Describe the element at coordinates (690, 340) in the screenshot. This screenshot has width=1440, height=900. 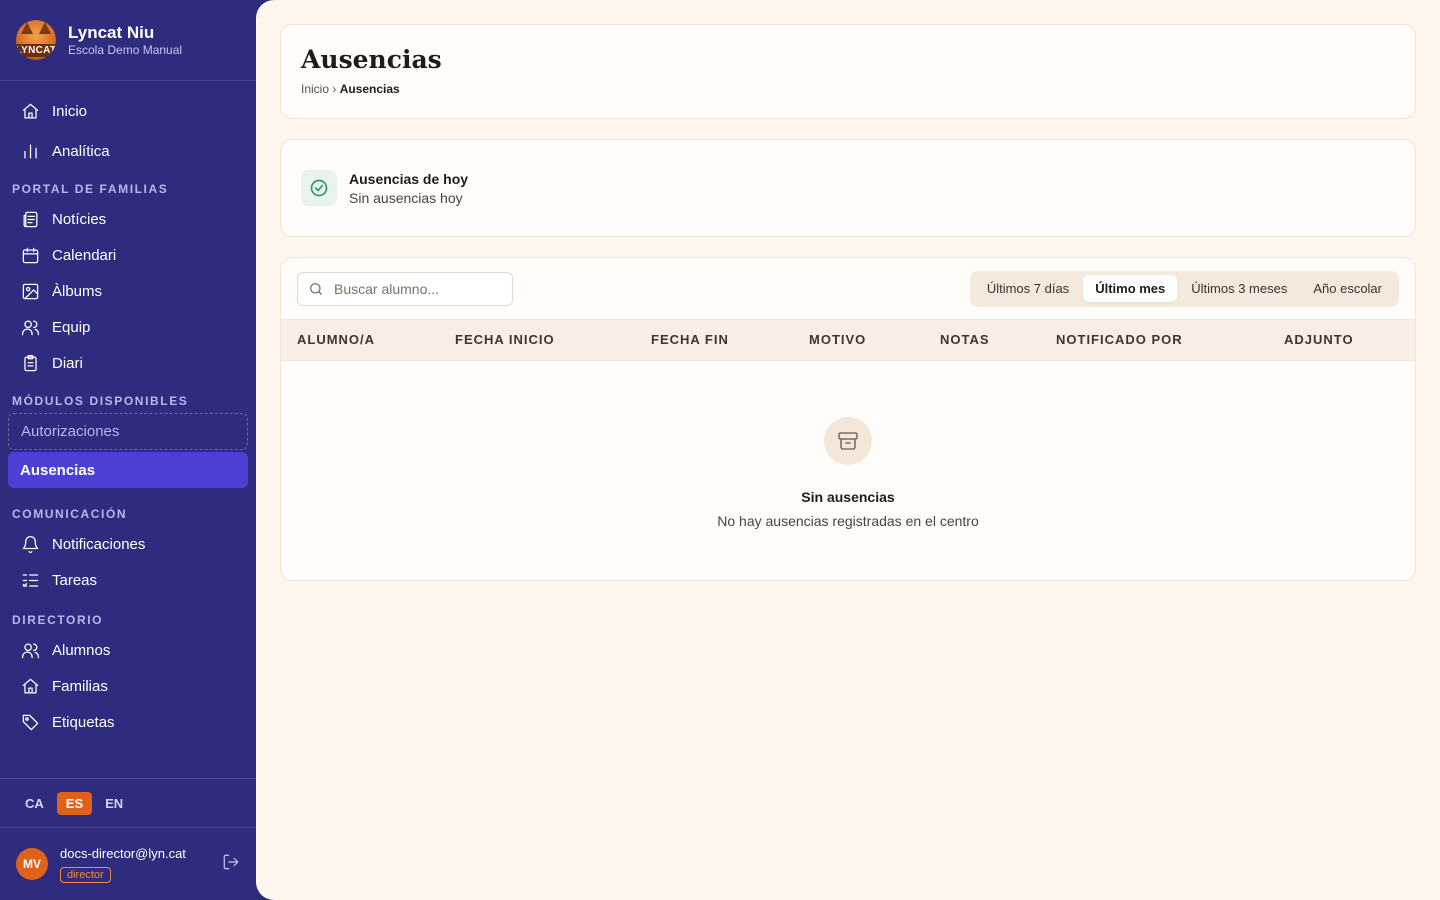
I see `column-header-end-date: FECHA FIN` at that location.